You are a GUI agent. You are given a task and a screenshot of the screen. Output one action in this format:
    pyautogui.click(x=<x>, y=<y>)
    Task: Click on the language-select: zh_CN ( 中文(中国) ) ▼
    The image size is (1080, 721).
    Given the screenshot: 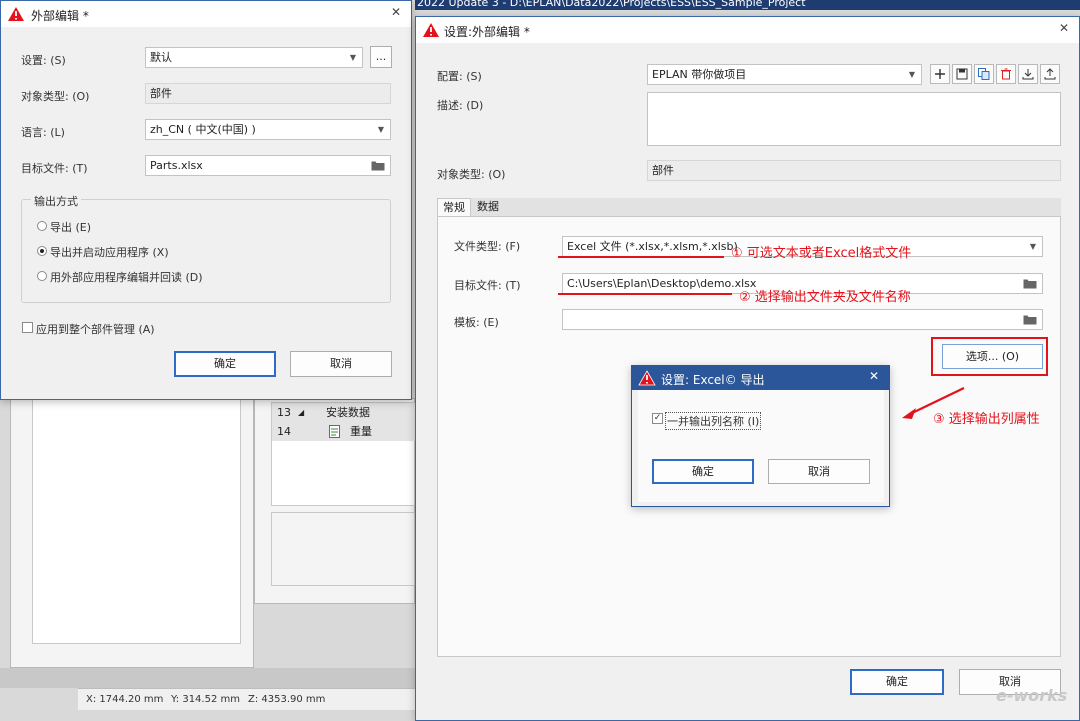 What is the action you would take?
    pyautogui.click(x=268, y=129)
    